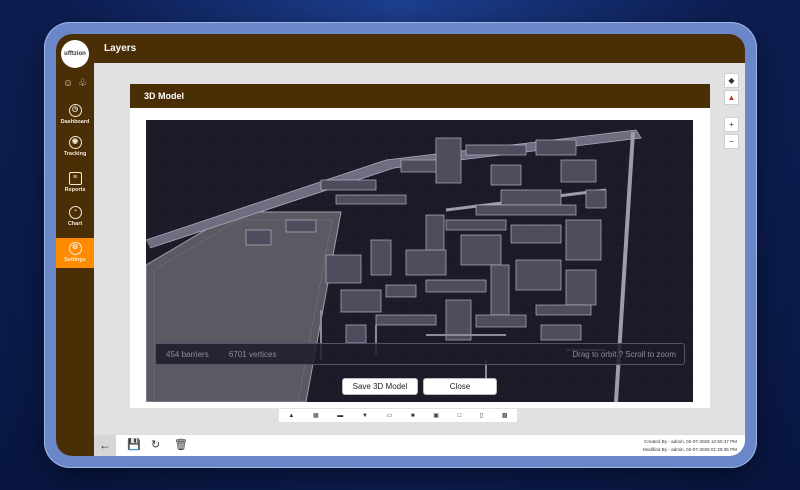 The width and height of the screenshot is (800, 490). I want to click on report-icon: ≡, so click(75, 178).